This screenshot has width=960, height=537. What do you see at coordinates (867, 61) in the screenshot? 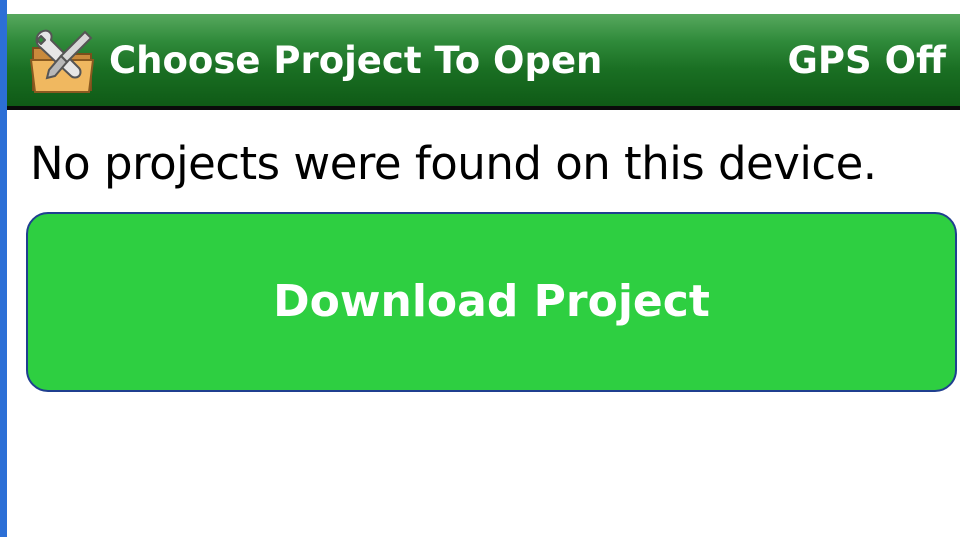
I see `gps-status: GPS Off` at bounding box center [867, 61].